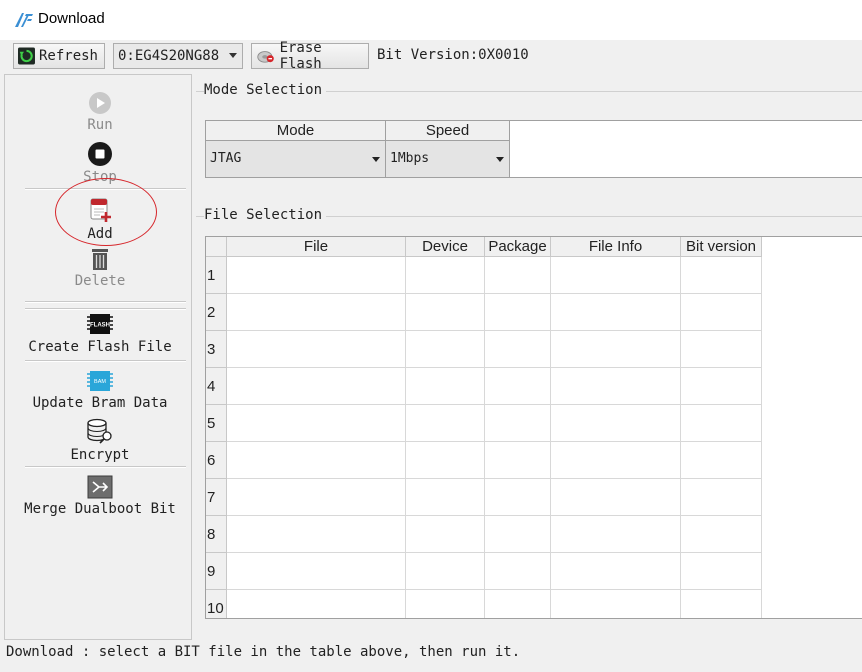 The height and width of the screenshot is (672, 862). Describe the element at coordinates (316, 247) in the screenshot. I see `file-column-header: File` at that location.